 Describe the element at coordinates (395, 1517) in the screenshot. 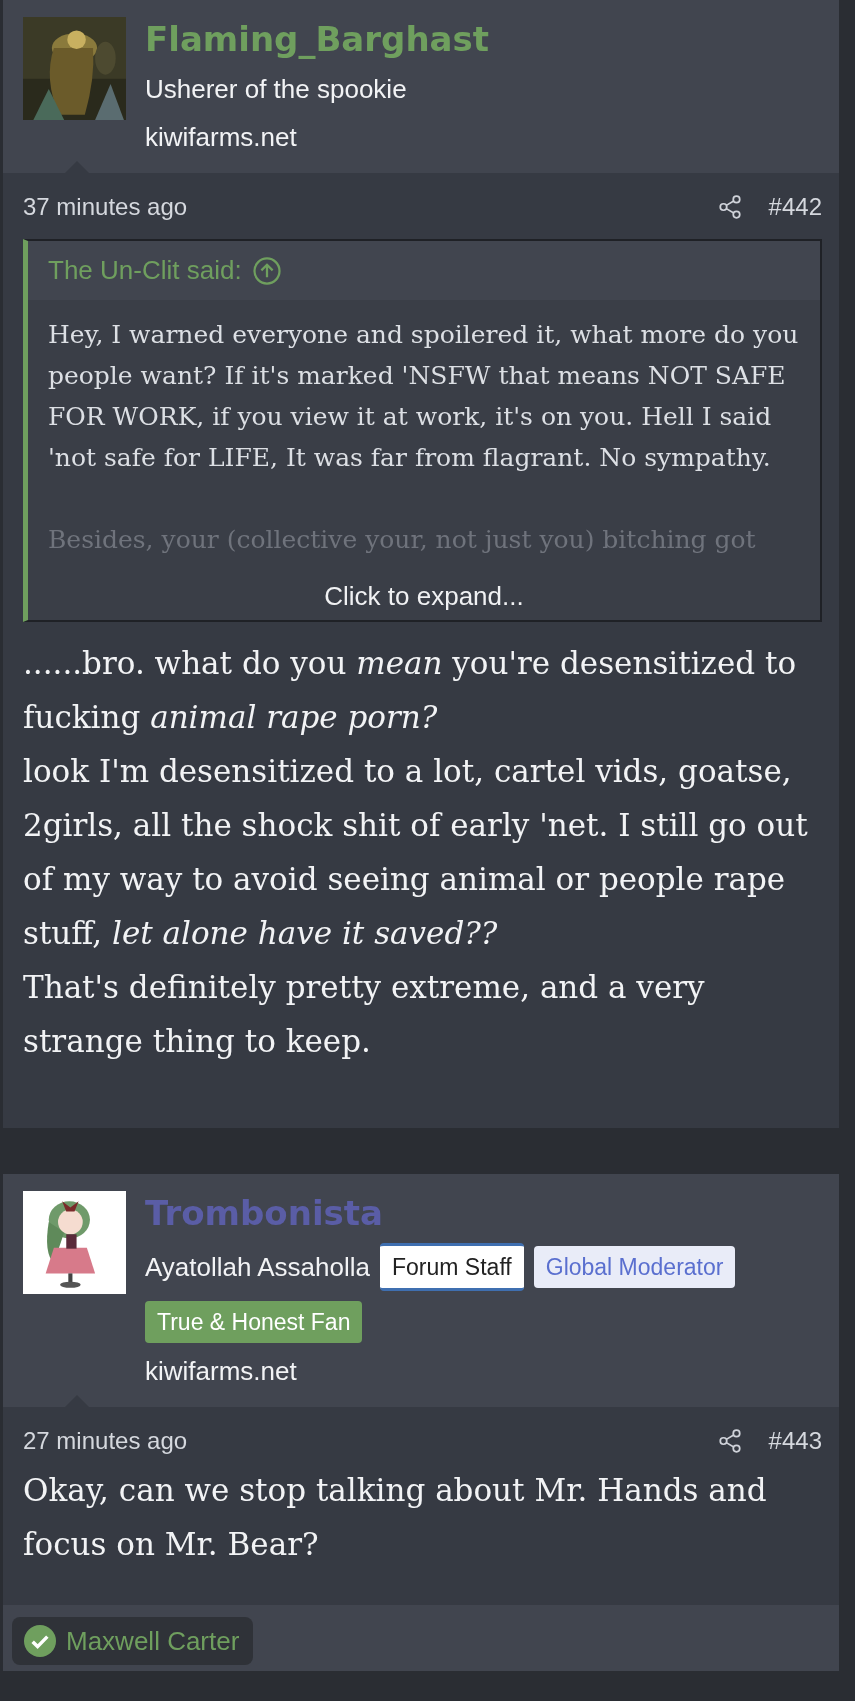

I see `post-text: Okay, can we stop talking about Mr. Hands and focus on Mr. Bear?` at that location.